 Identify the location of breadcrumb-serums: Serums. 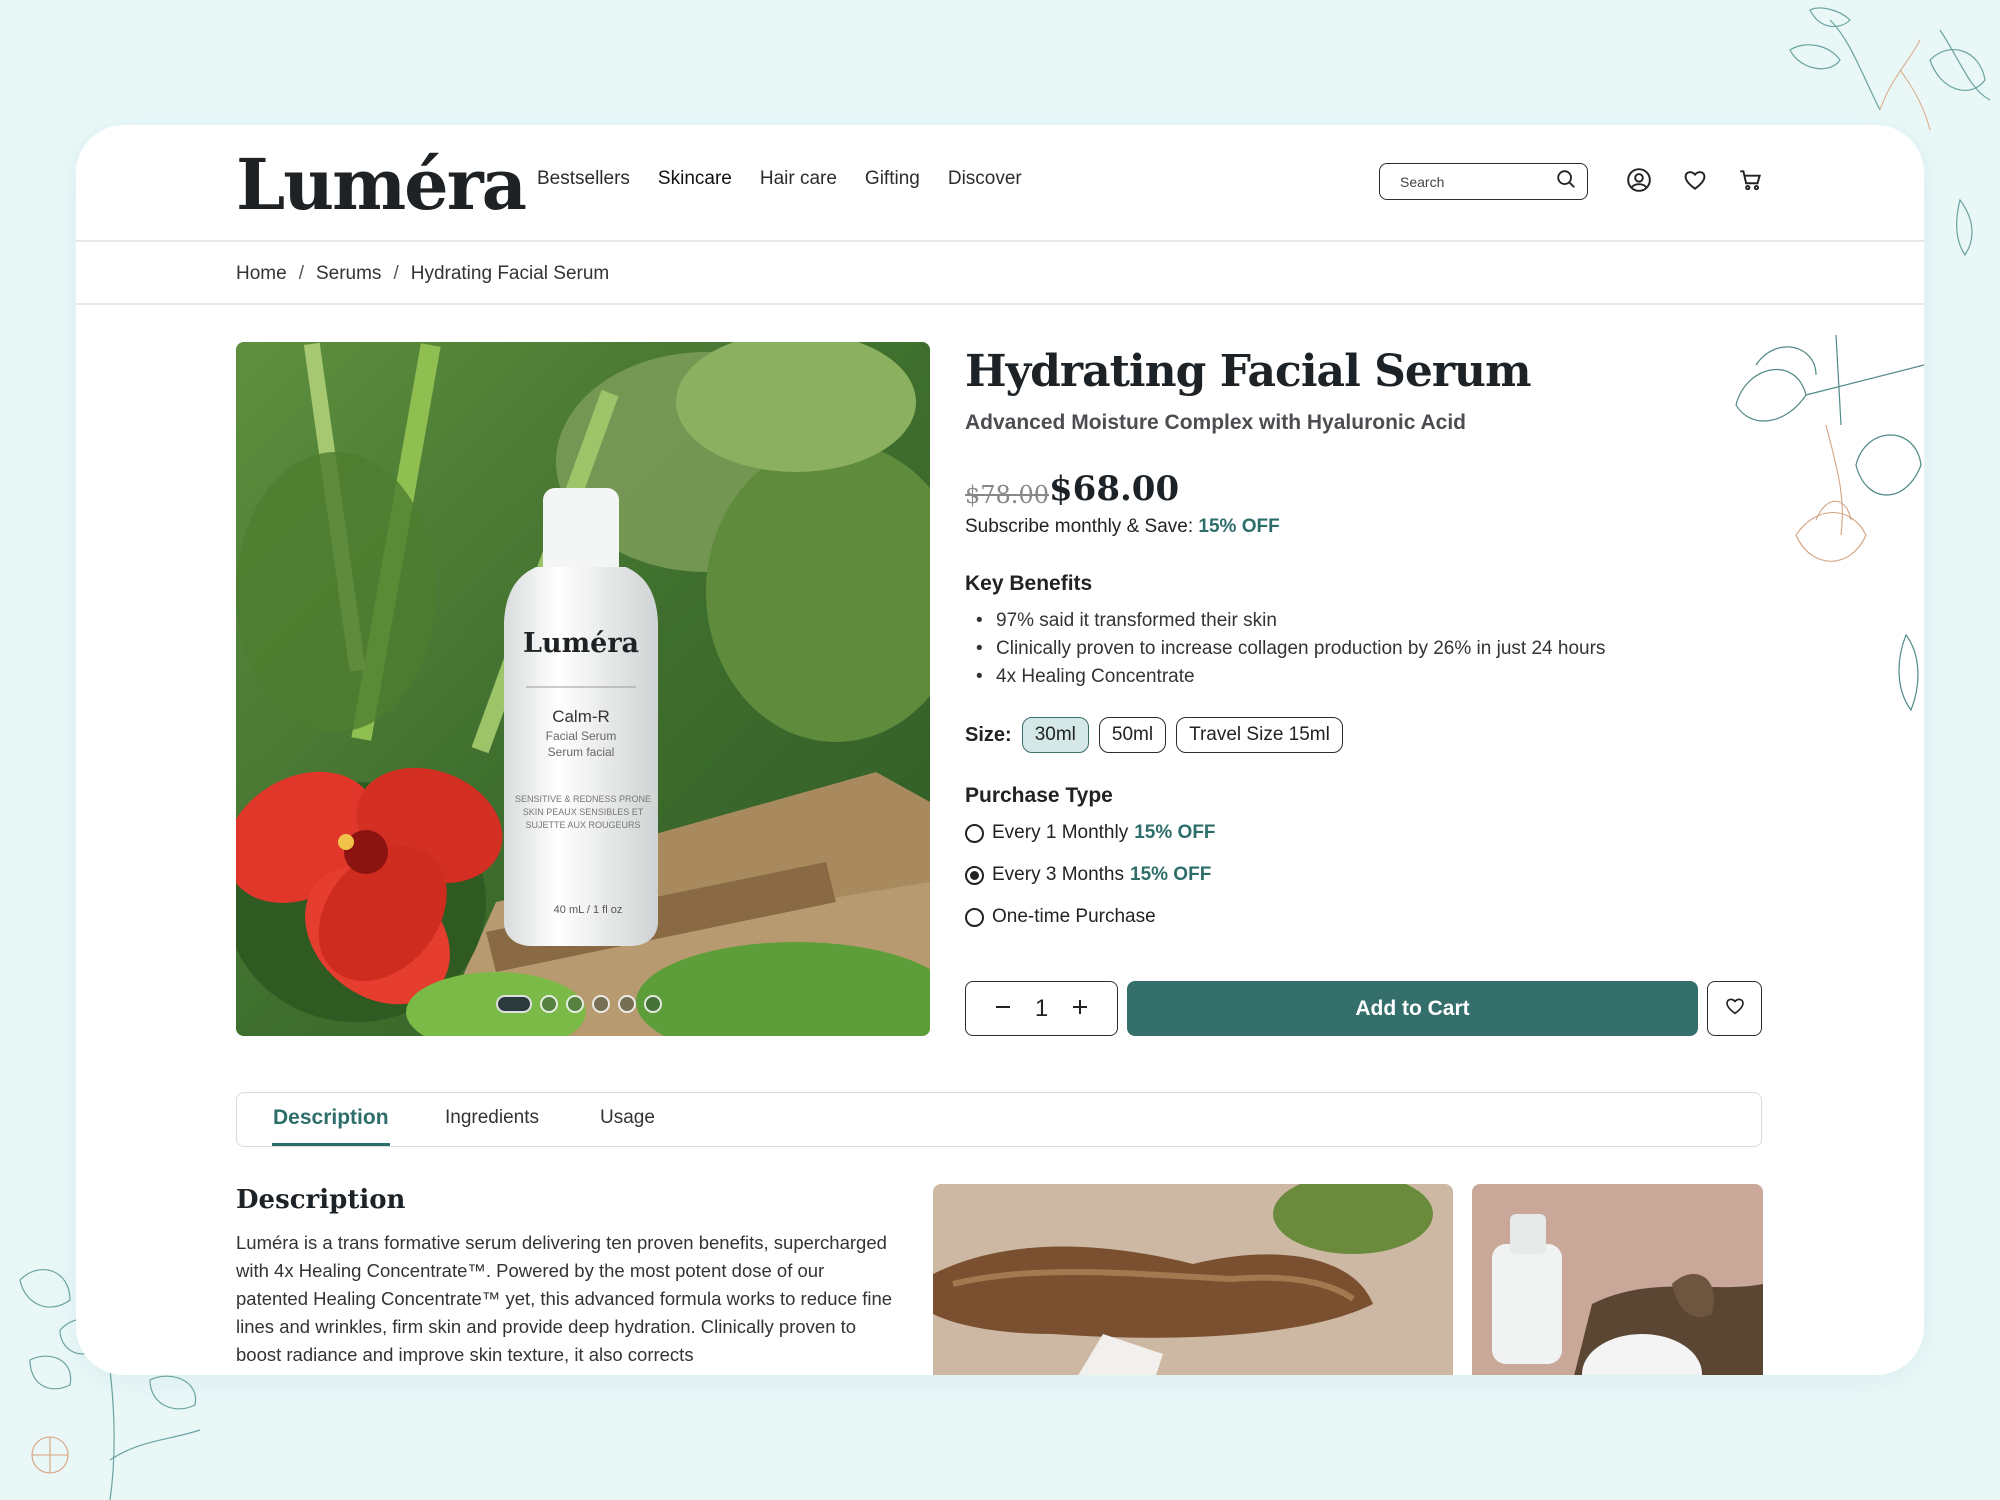
(348, 274).